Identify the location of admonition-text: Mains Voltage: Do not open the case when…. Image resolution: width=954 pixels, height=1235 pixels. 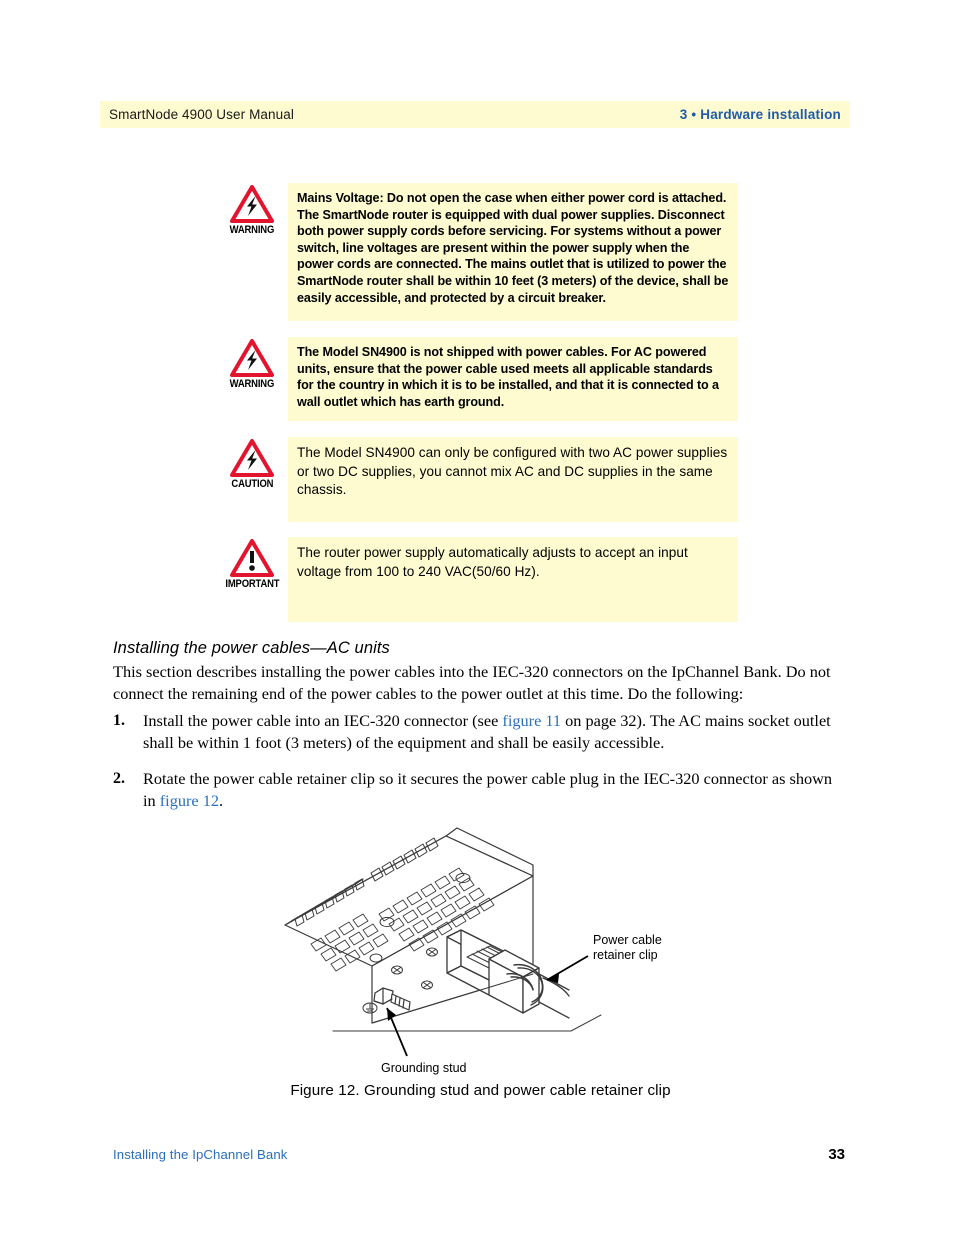
(513, 248).